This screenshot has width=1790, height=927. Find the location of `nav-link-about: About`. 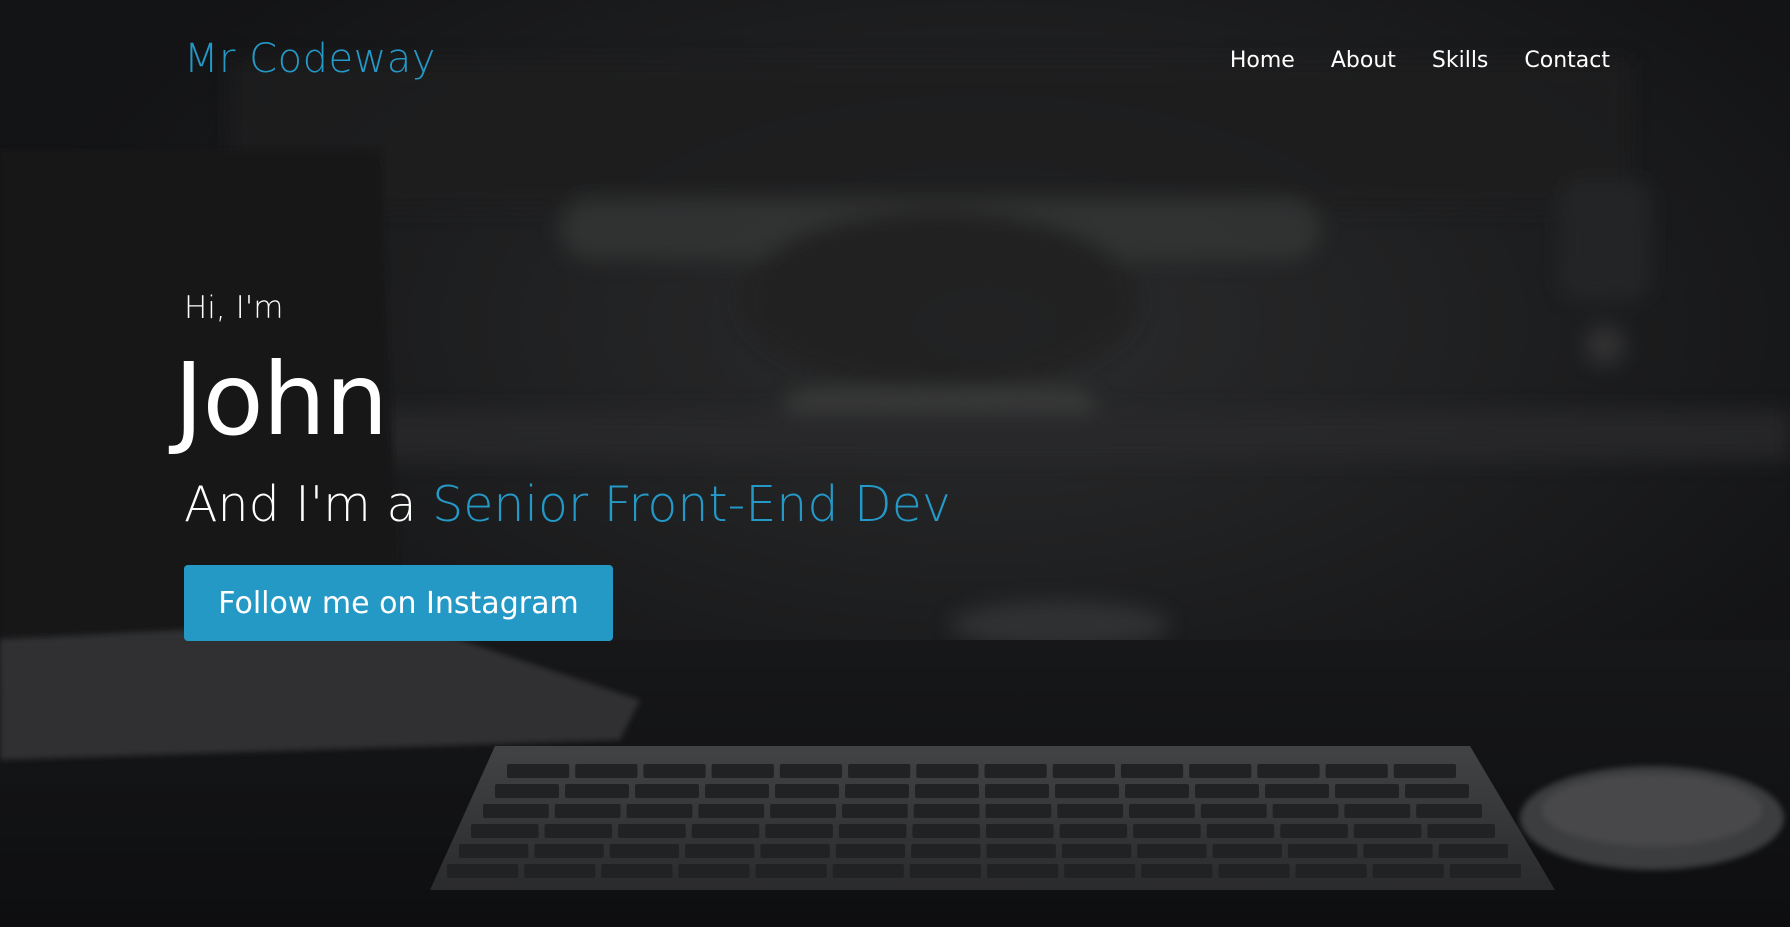

nav-link-about: About is located at coordinates (1363, 60).